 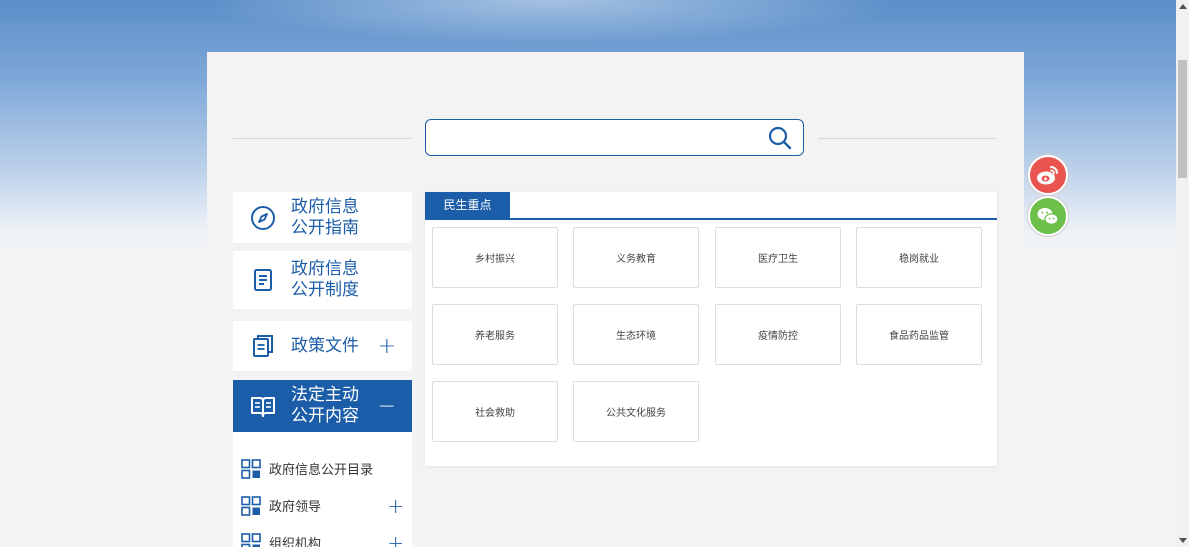 I want to click on submenu-item-disclosure-catalog: 政府信息公开目录, so click(x=322, y=468).